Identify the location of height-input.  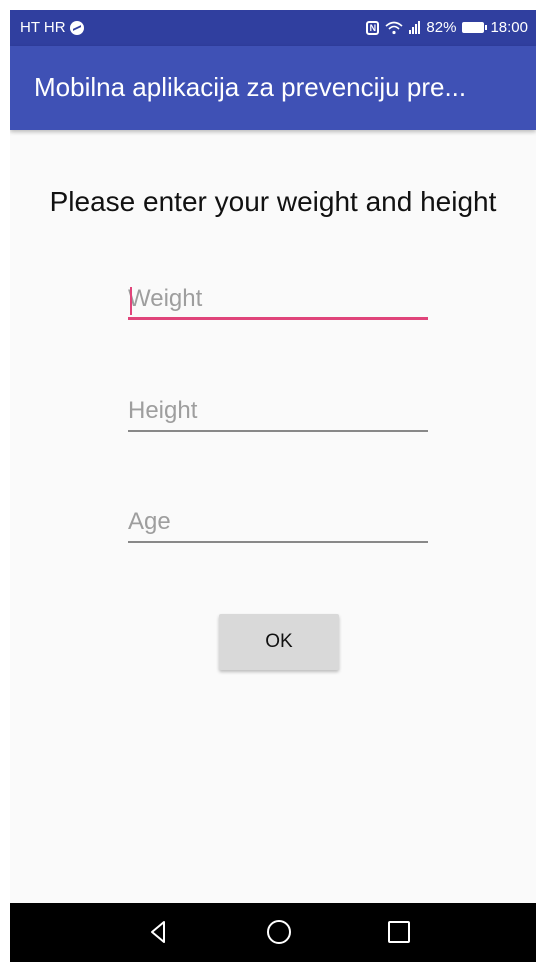
(278, 411).